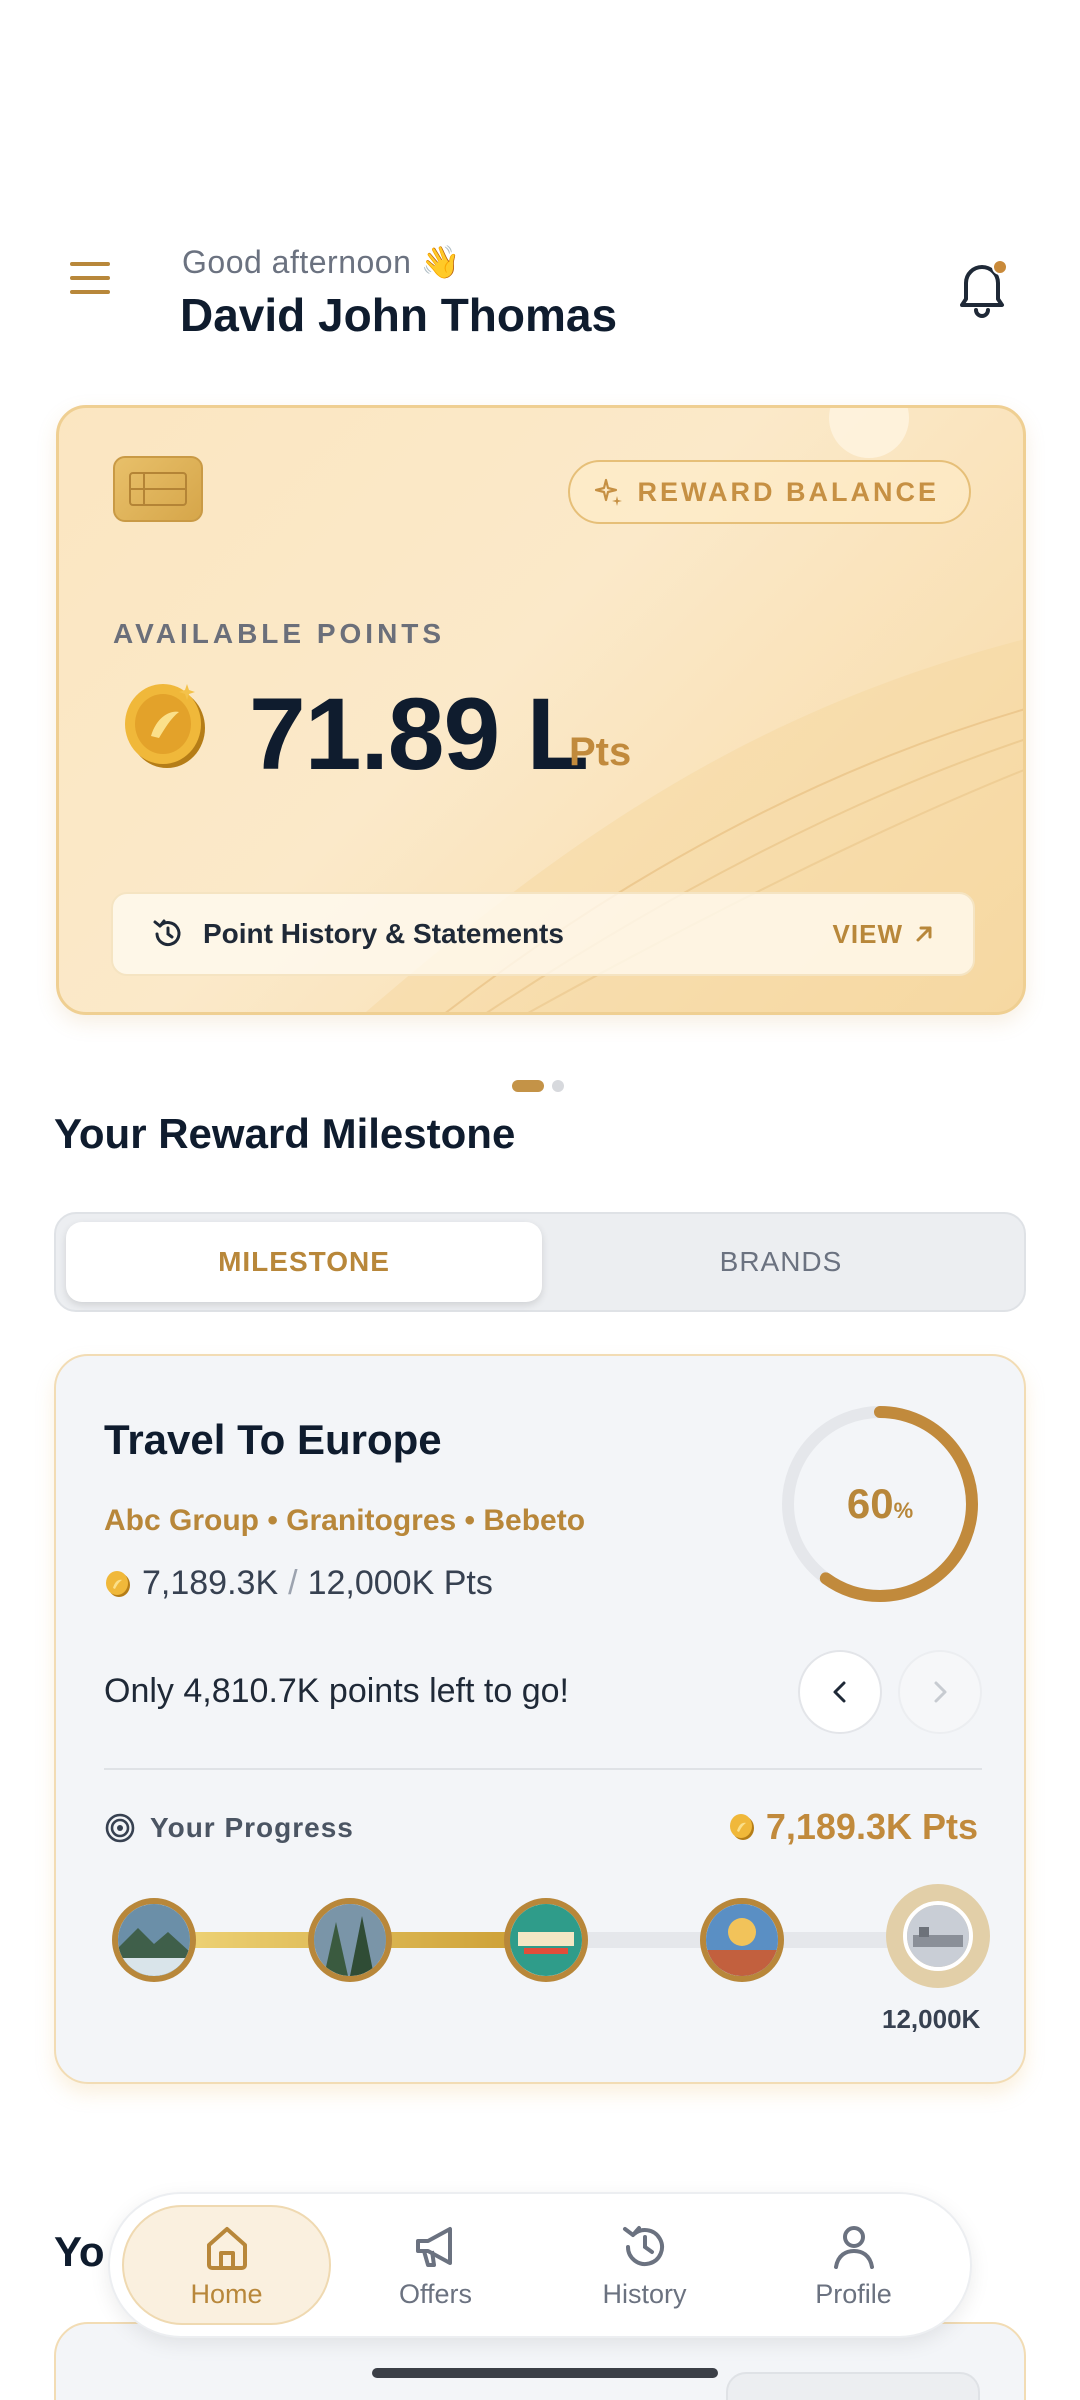  Describe the element at coordinates (938, 1936) in the screenshot. I see `milestone-stop-final` at that location.